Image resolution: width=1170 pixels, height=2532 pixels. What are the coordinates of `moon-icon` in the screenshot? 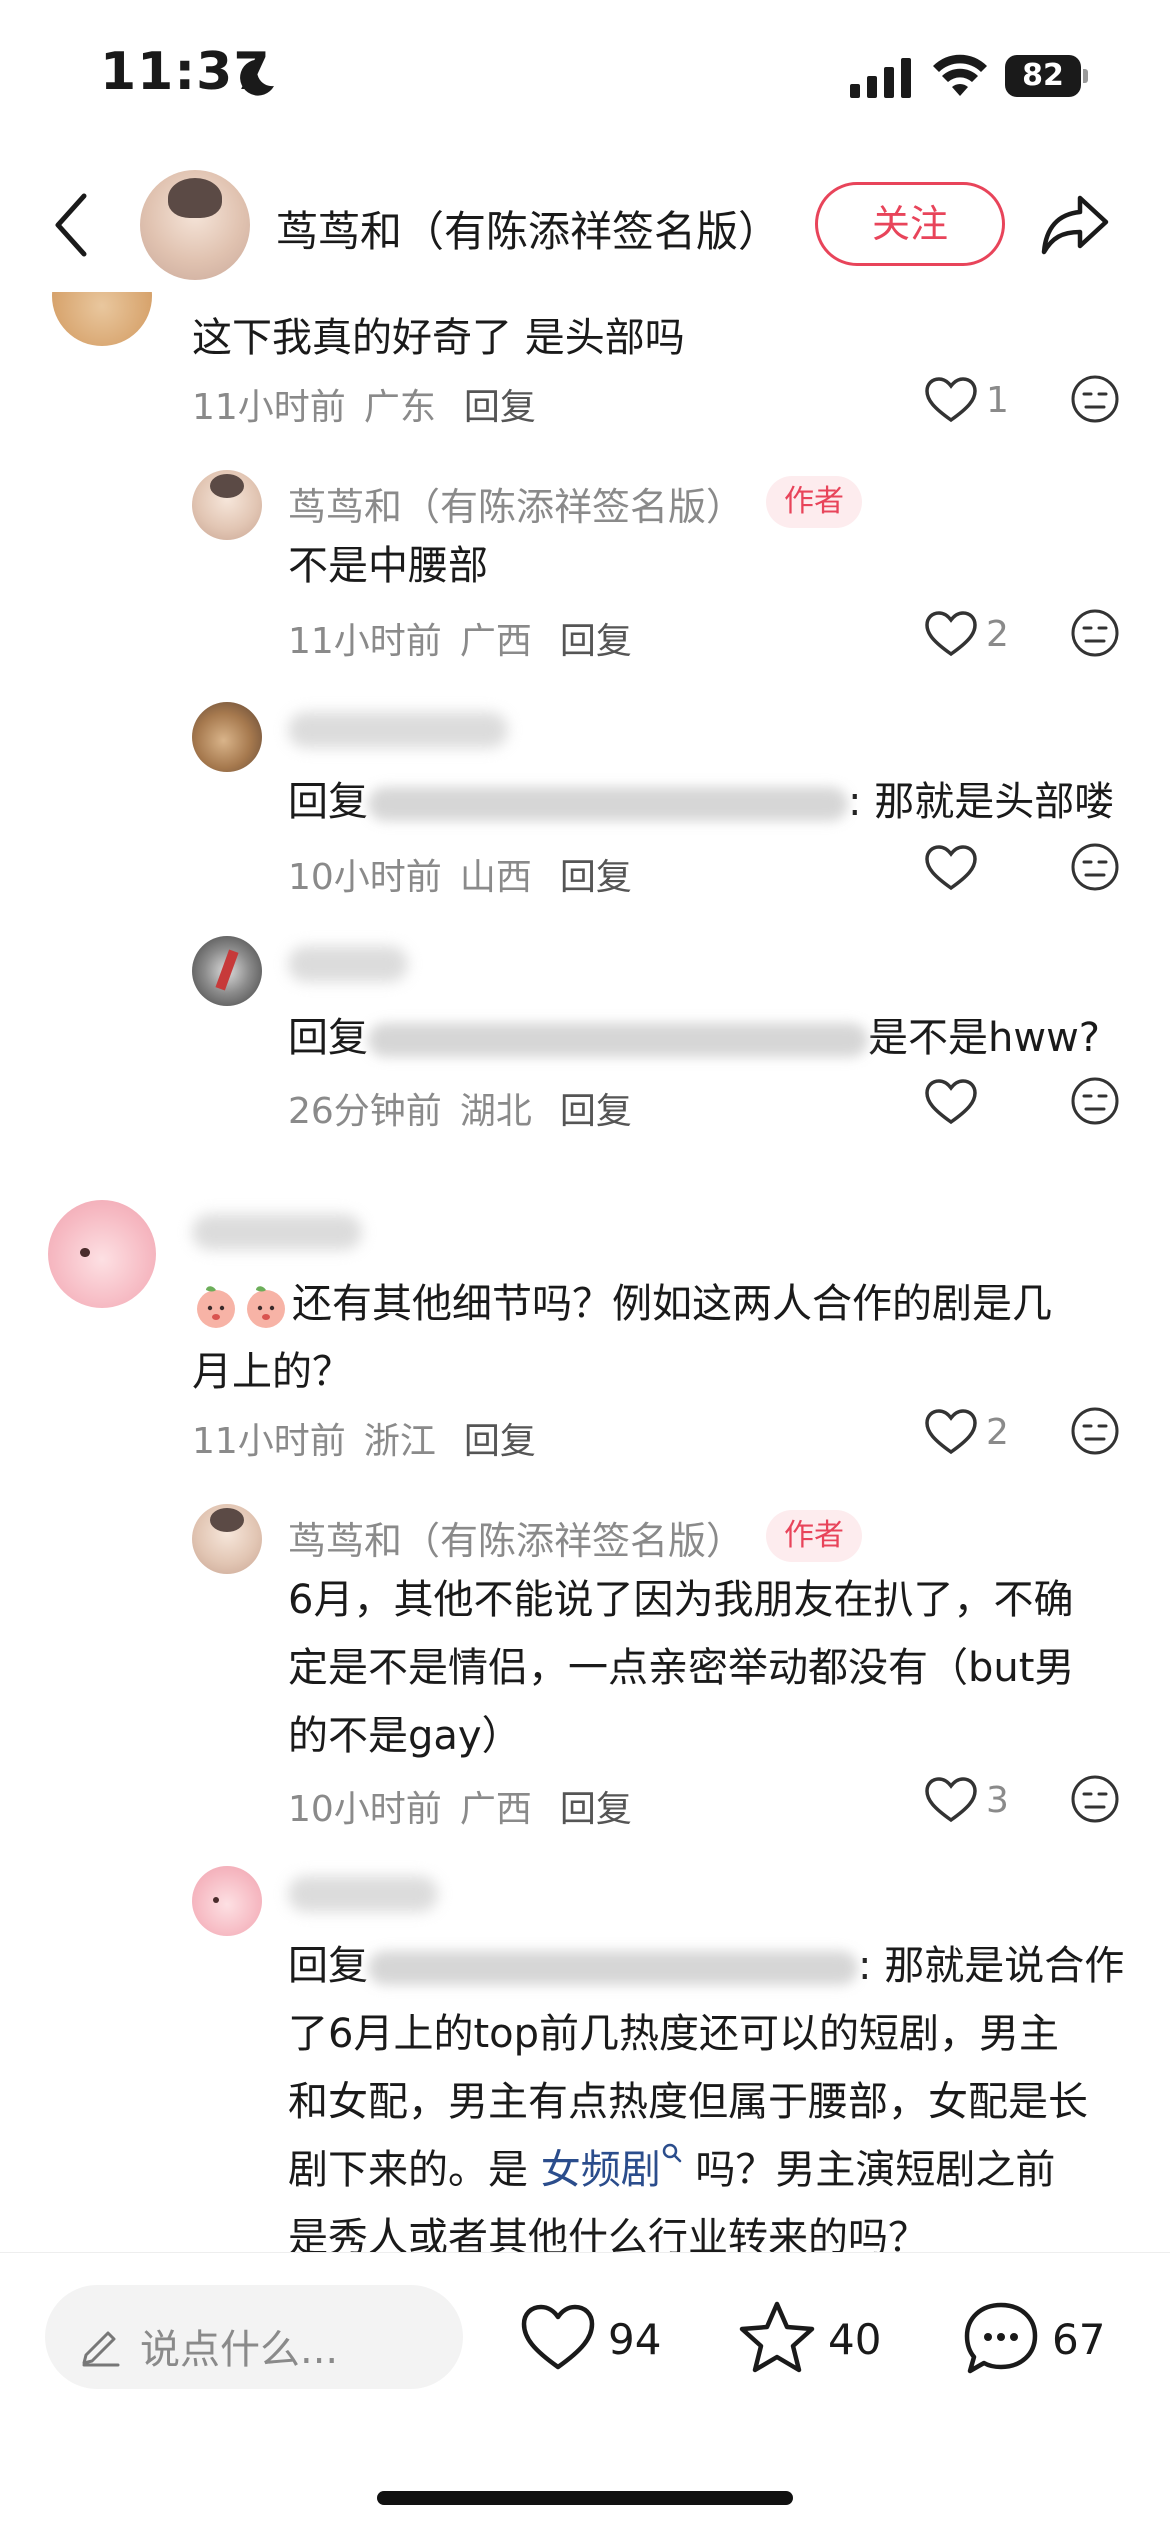 It's located at (257, 77).